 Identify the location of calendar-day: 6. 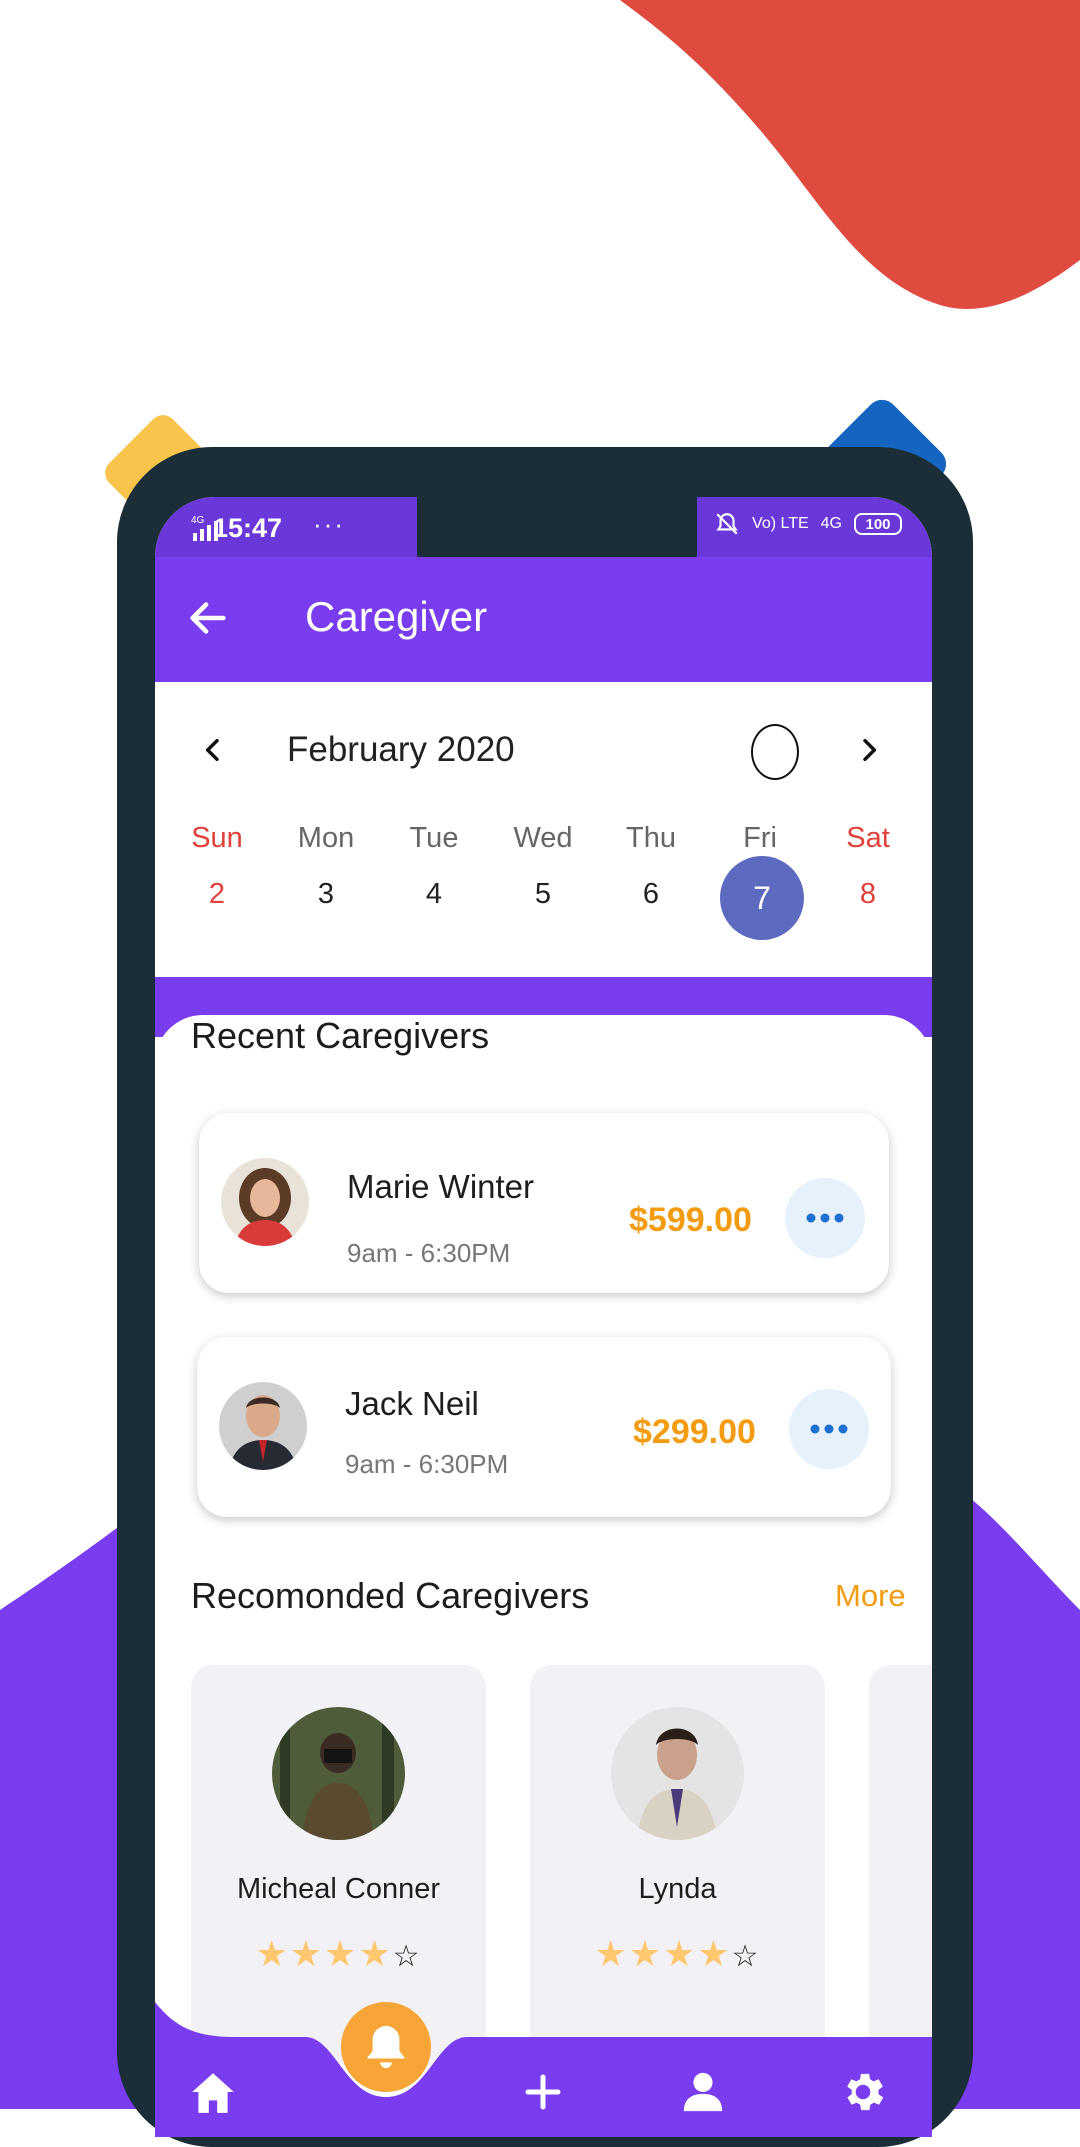
(651, 894).